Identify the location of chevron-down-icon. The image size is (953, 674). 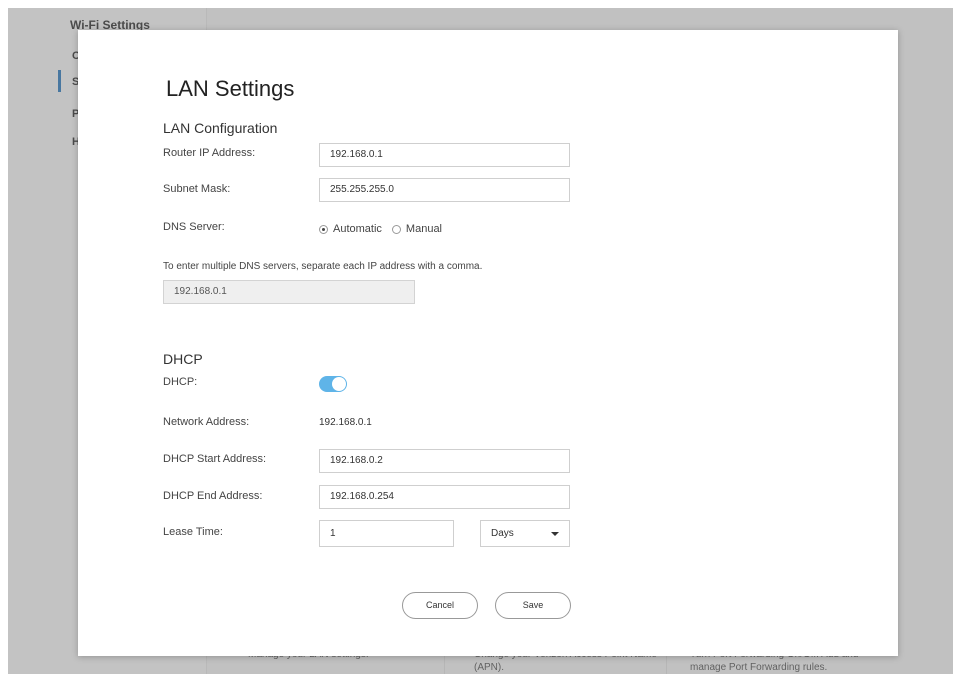
(555, 534).